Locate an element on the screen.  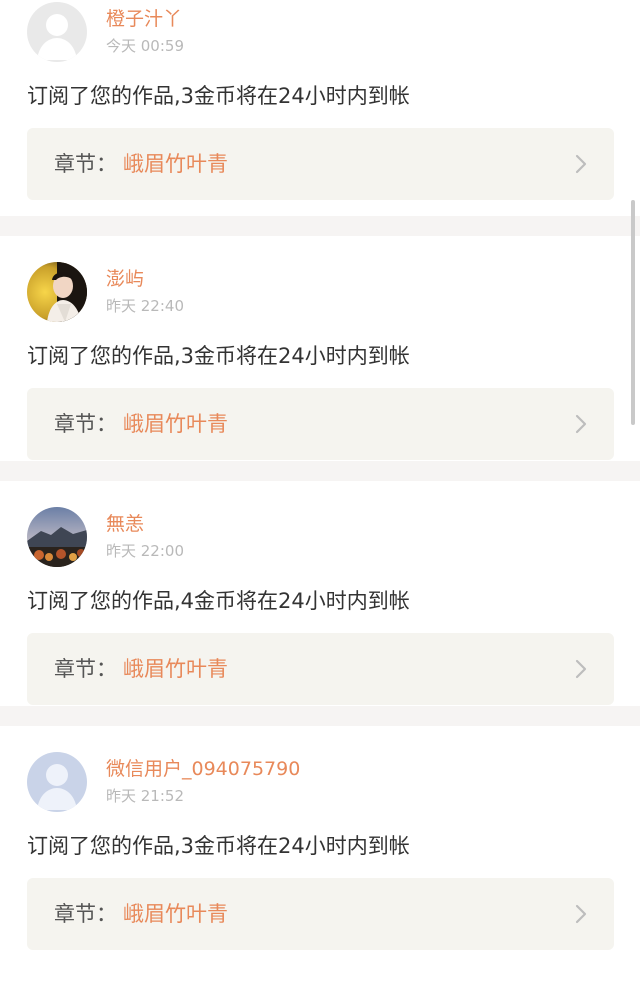
scrollbar is located at coordinates (633, 312).